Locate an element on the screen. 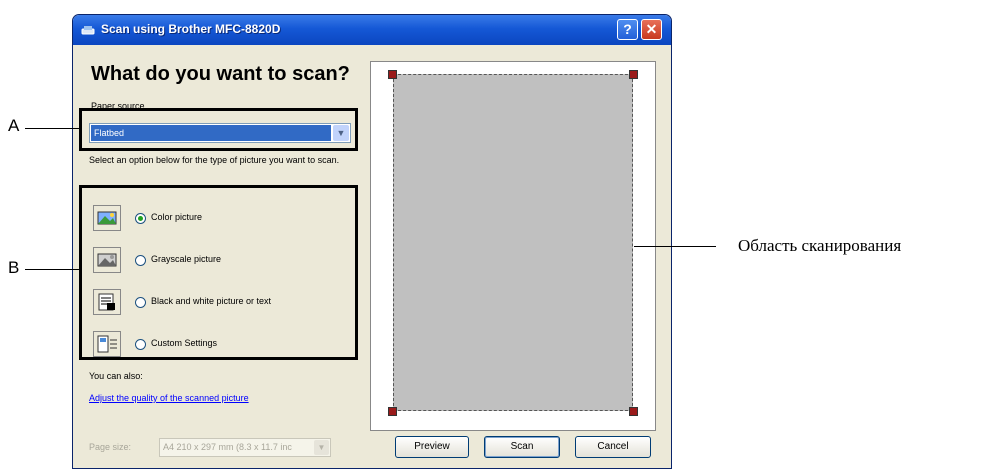 Image resolution: width=996 pixels, height=475 pixels. annotation-label-scan-area: Область сканирования is located at coordinates (820, 245).